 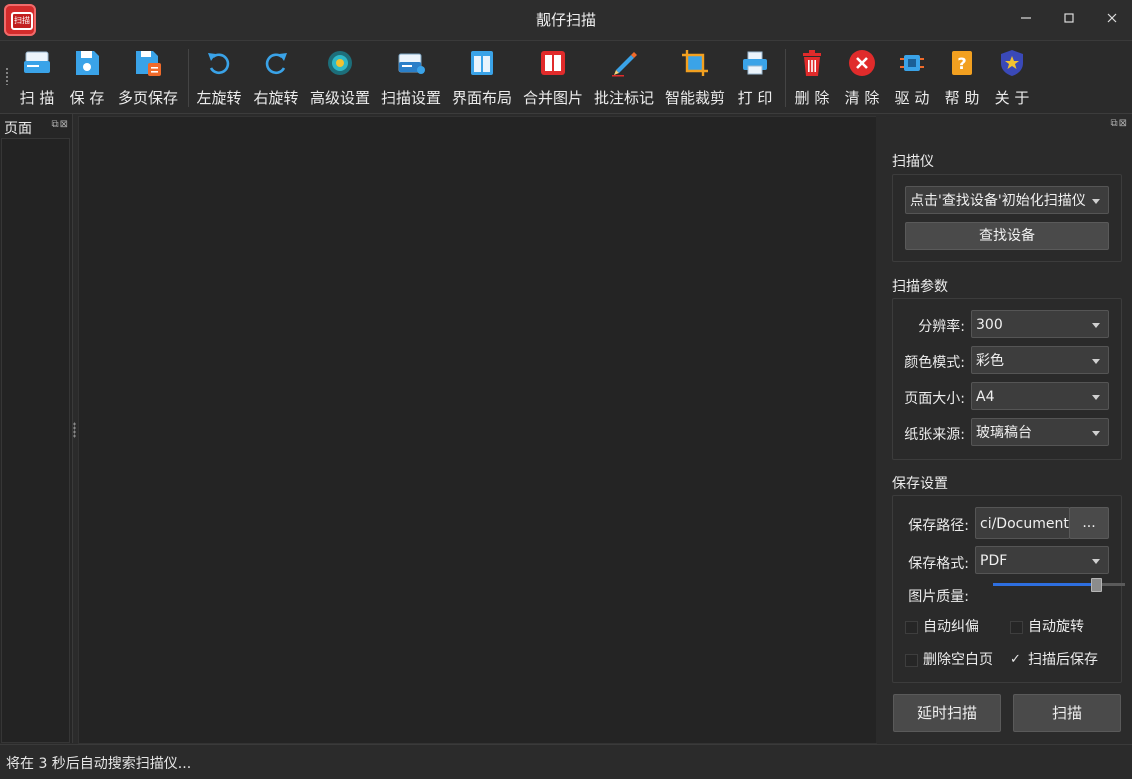 I want to click on trash-icon, so click(x=812, y=63).